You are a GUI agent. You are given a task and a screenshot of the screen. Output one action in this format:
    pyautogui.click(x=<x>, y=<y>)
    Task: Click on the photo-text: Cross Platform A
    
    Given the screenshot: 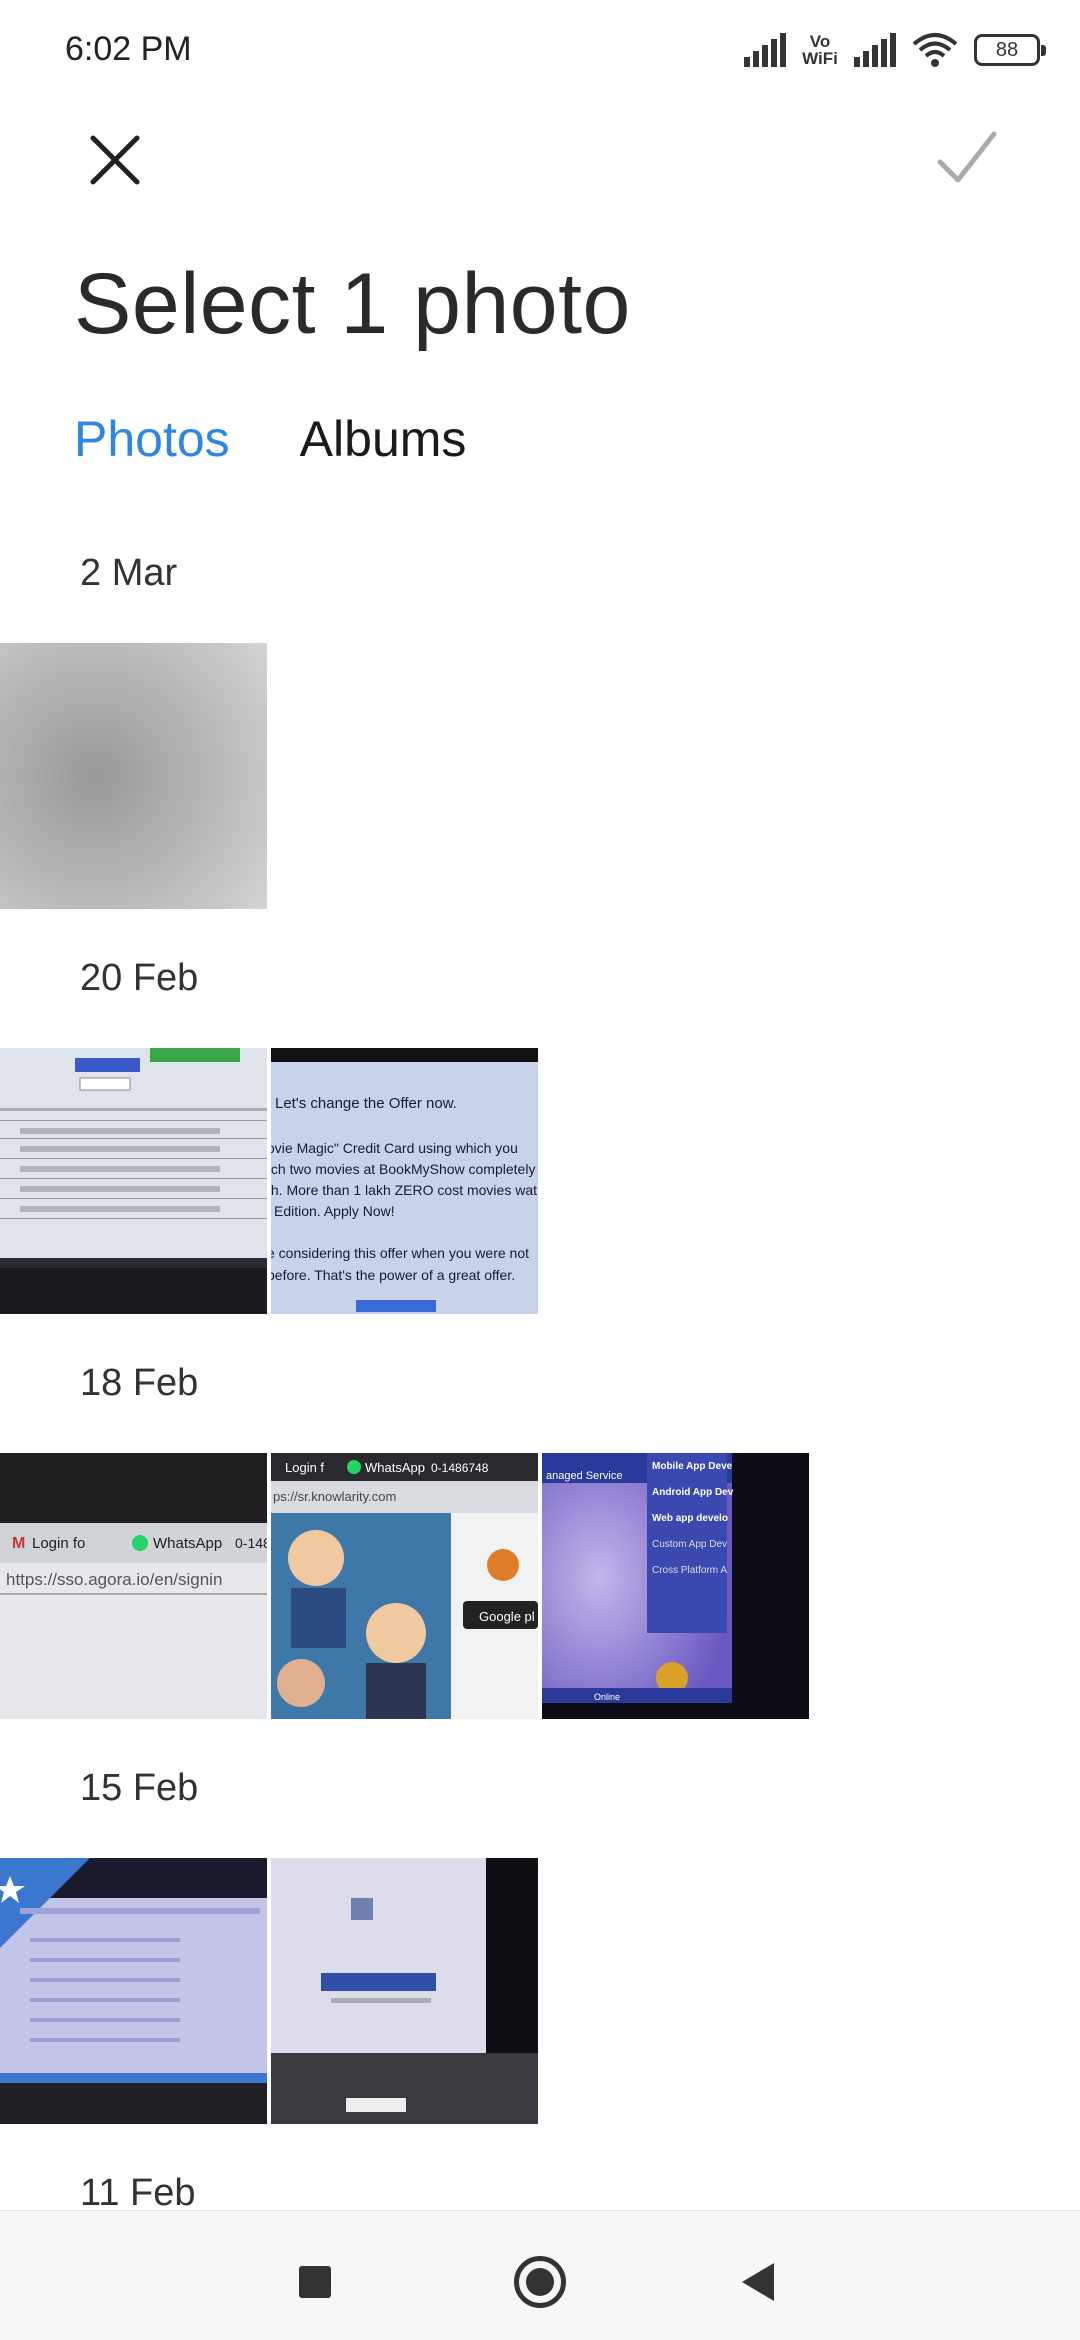 What is the action you would take?
    pyautogui.click(x=689, y=1570)
    